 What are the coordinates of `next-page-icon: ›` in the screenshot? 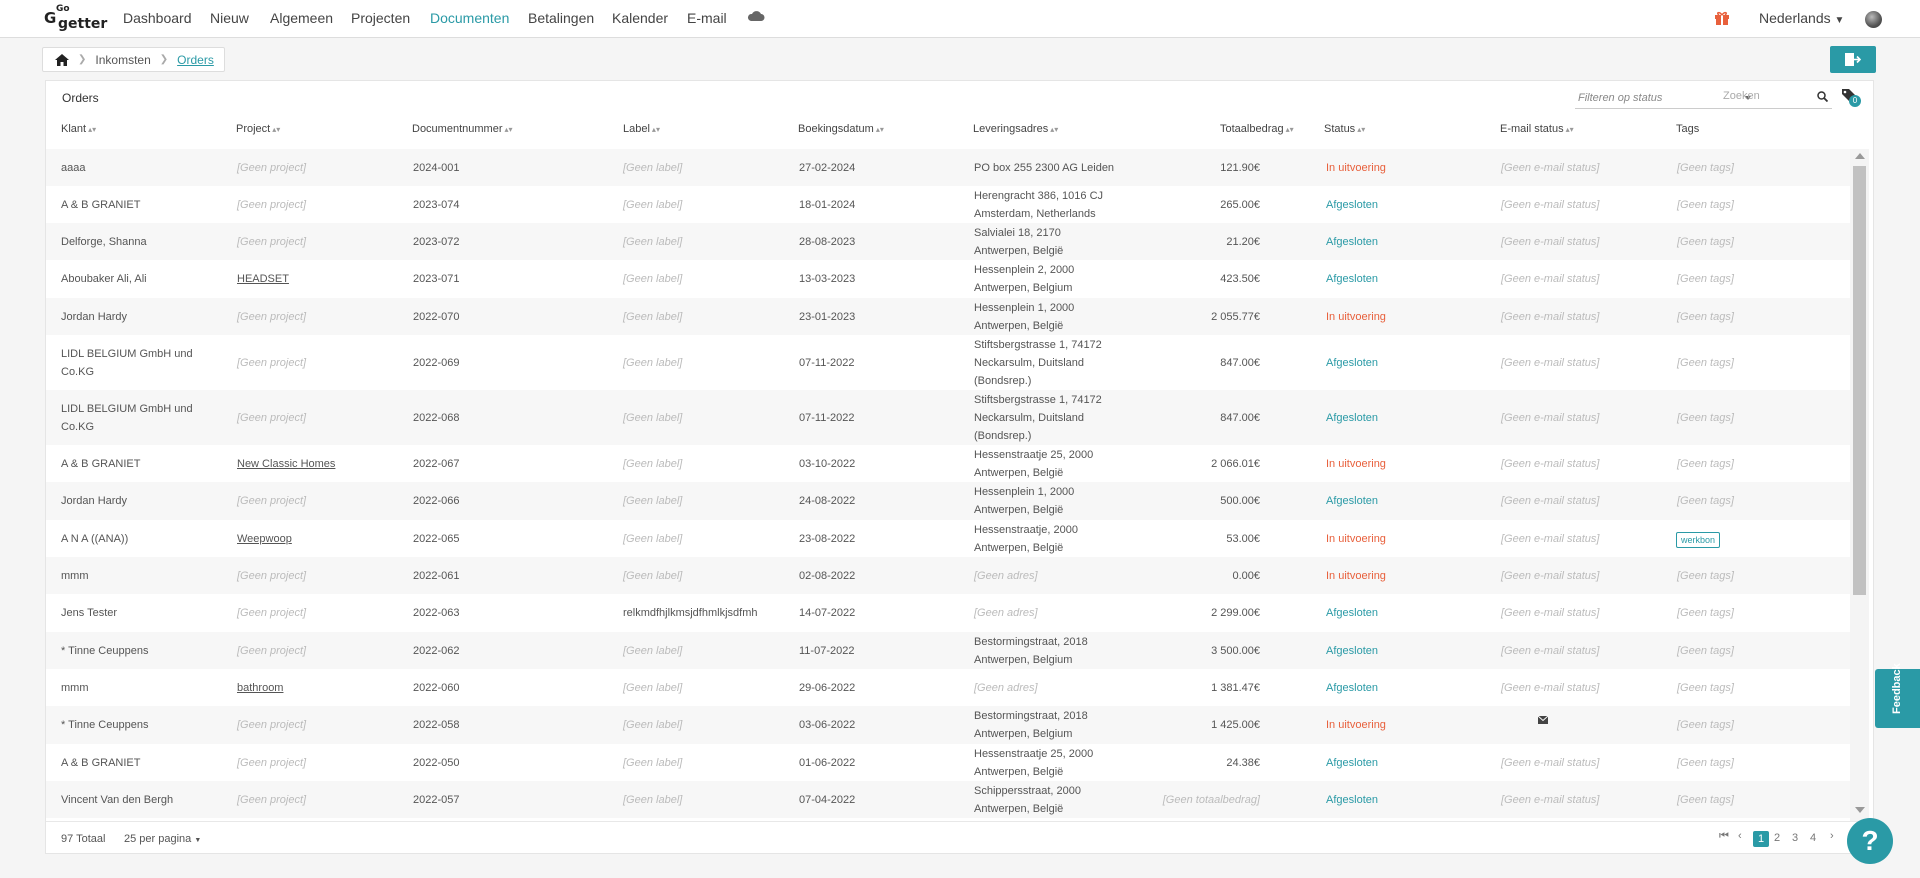 It's located at (1832, 836).